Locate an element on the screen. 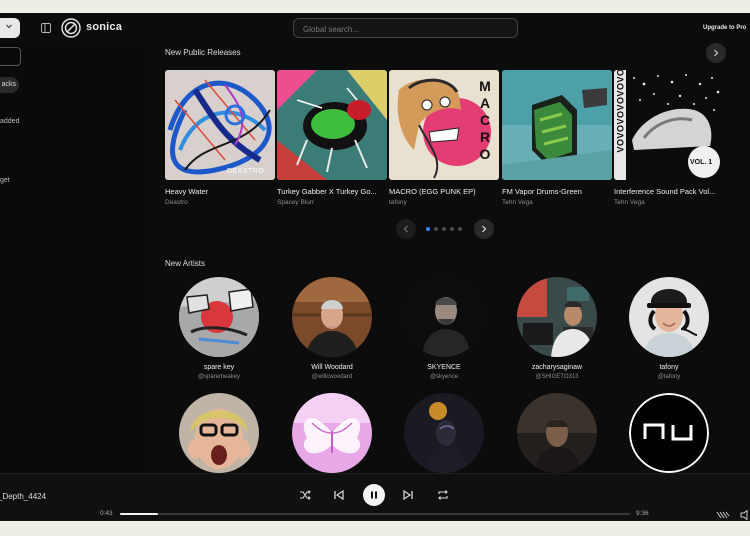 Image resolution: width=750 pixels, height=536 pixels. artist-logo-icon is located at coordinates (669, 433).